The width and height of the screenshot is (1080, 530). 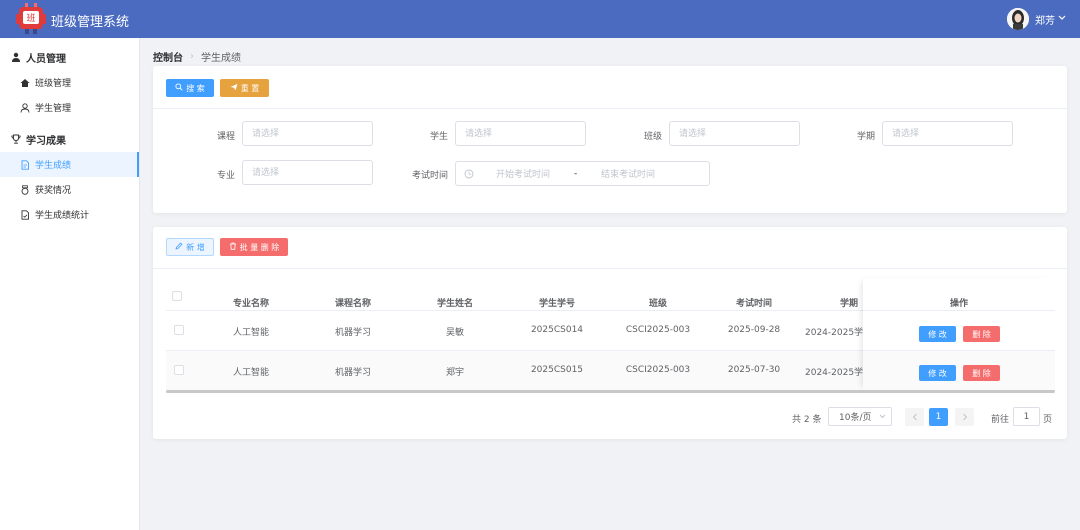 I want to click on sidebar-item-awards: 获奖情况, so click(x=69, y=189).